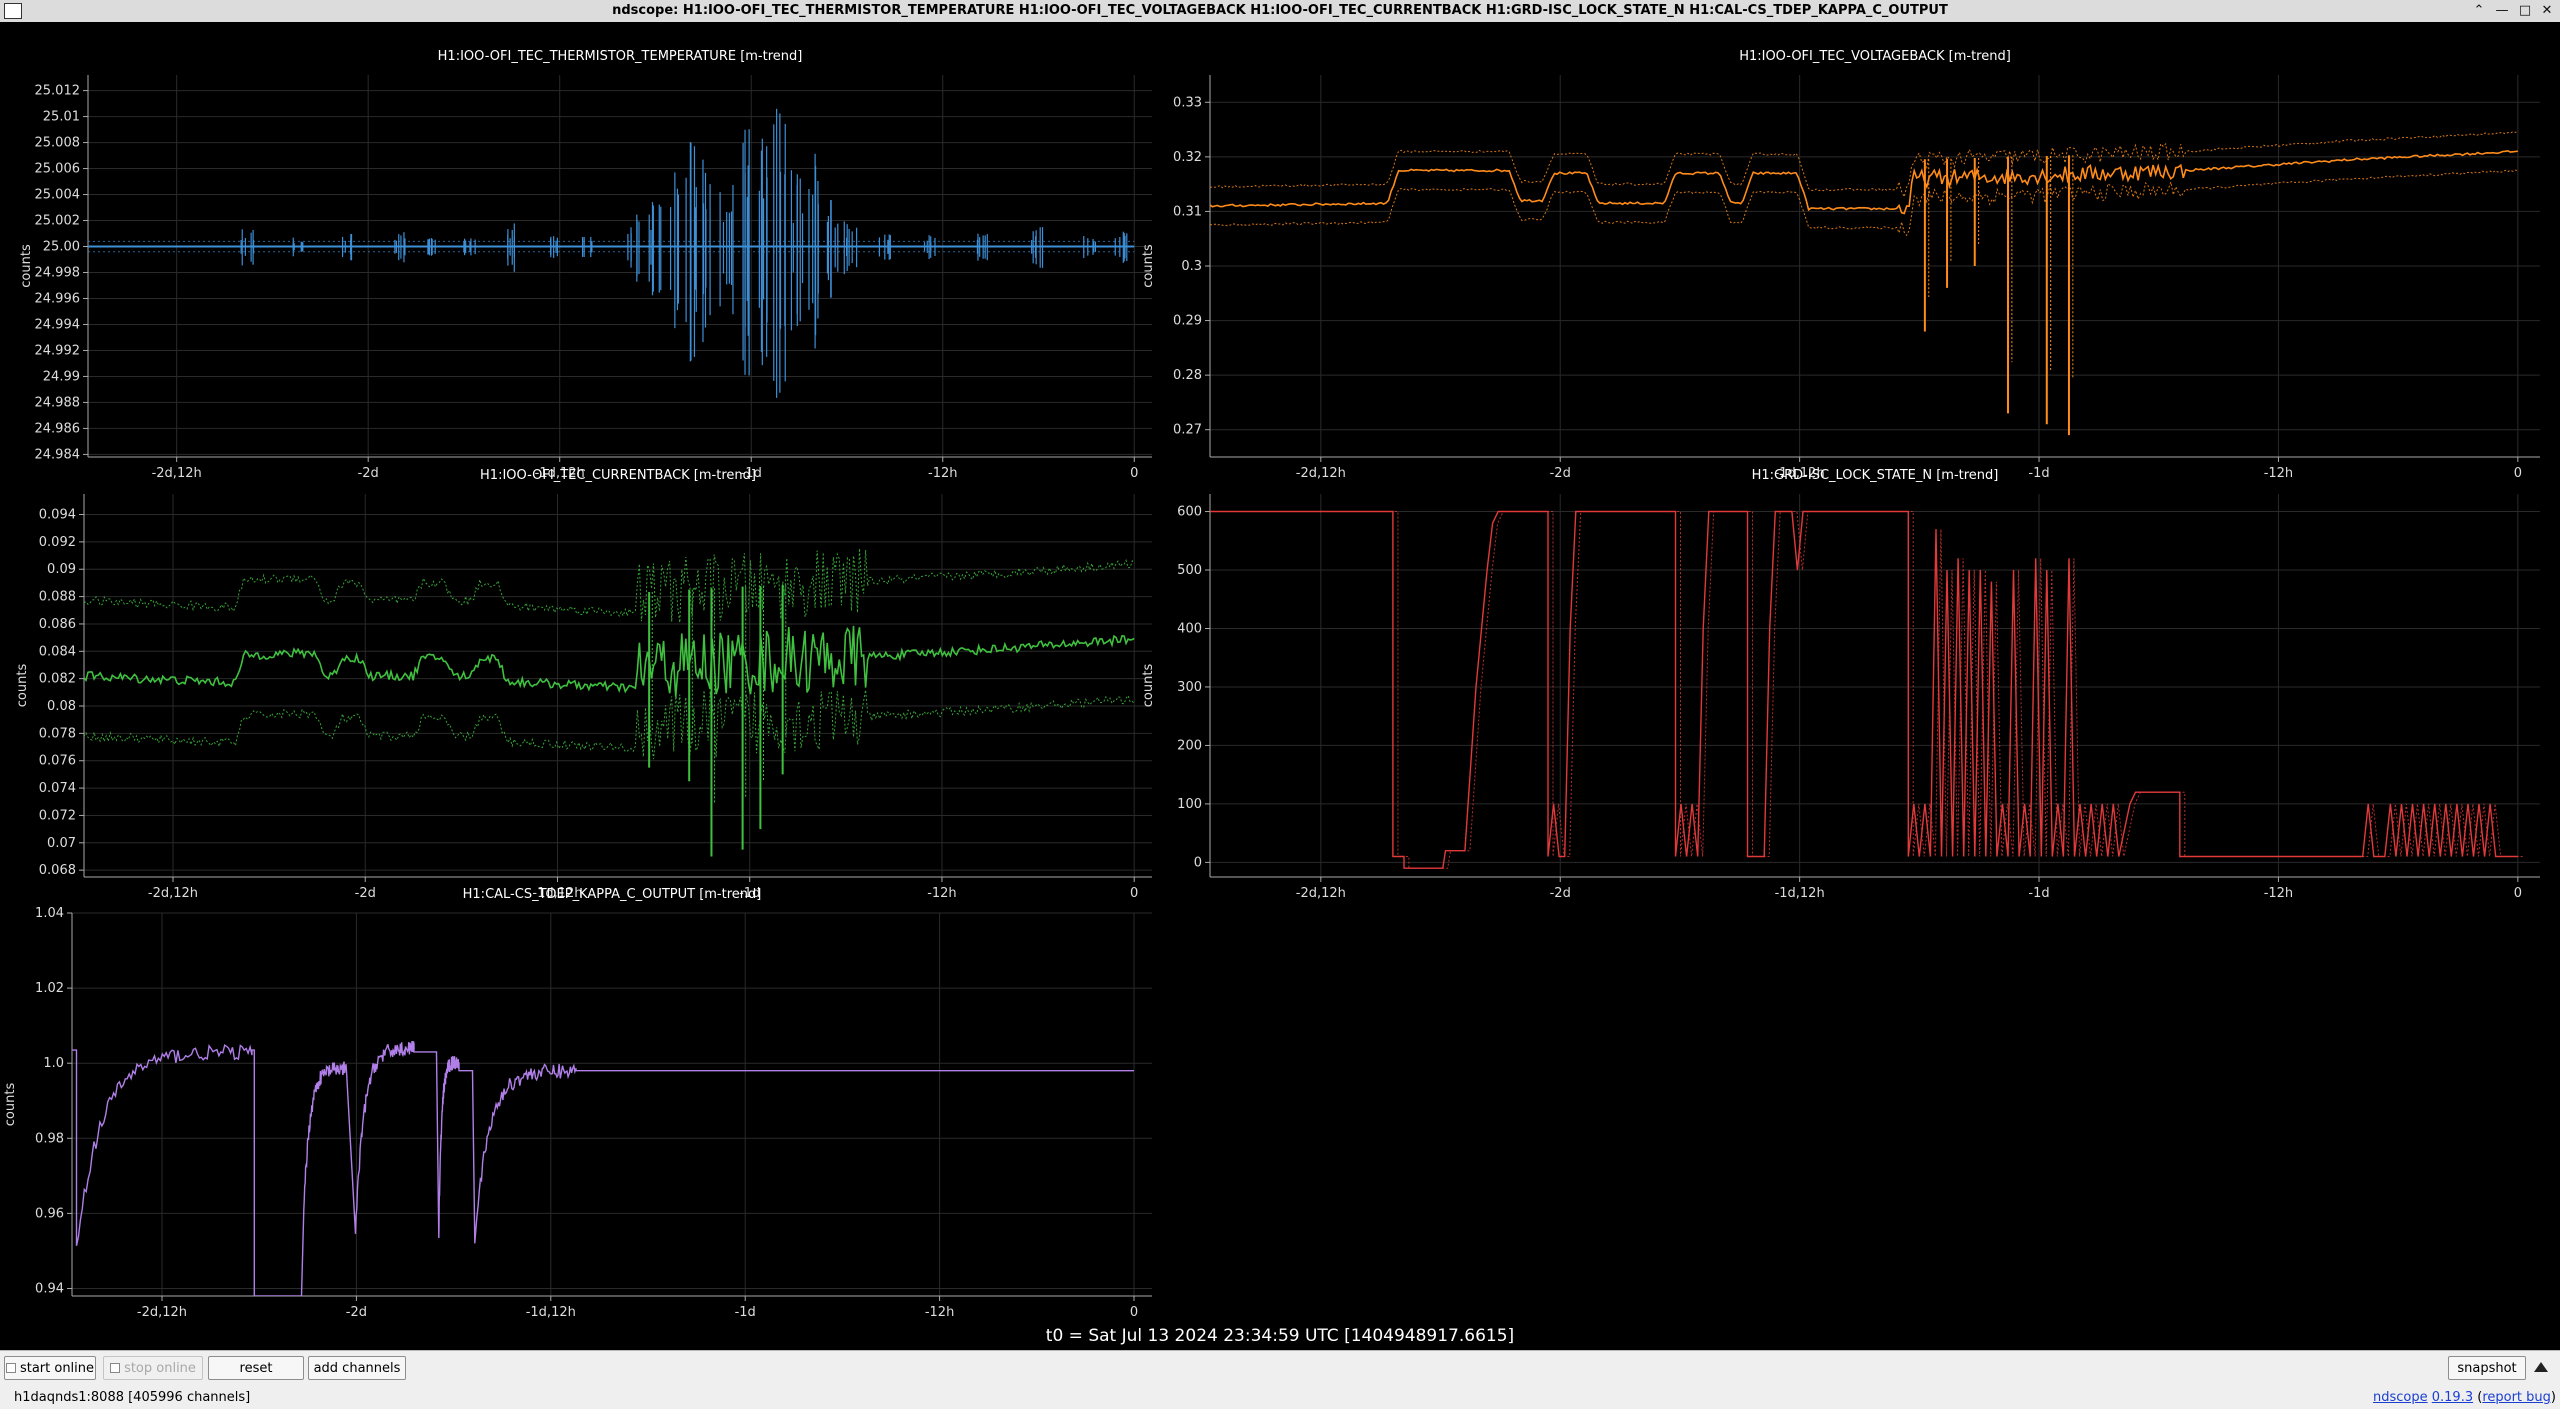  What do you see at coordinates (2547, 11) in the screenshot?
I see `close-window-icon: ✕` at bounding box center [2547, 11].